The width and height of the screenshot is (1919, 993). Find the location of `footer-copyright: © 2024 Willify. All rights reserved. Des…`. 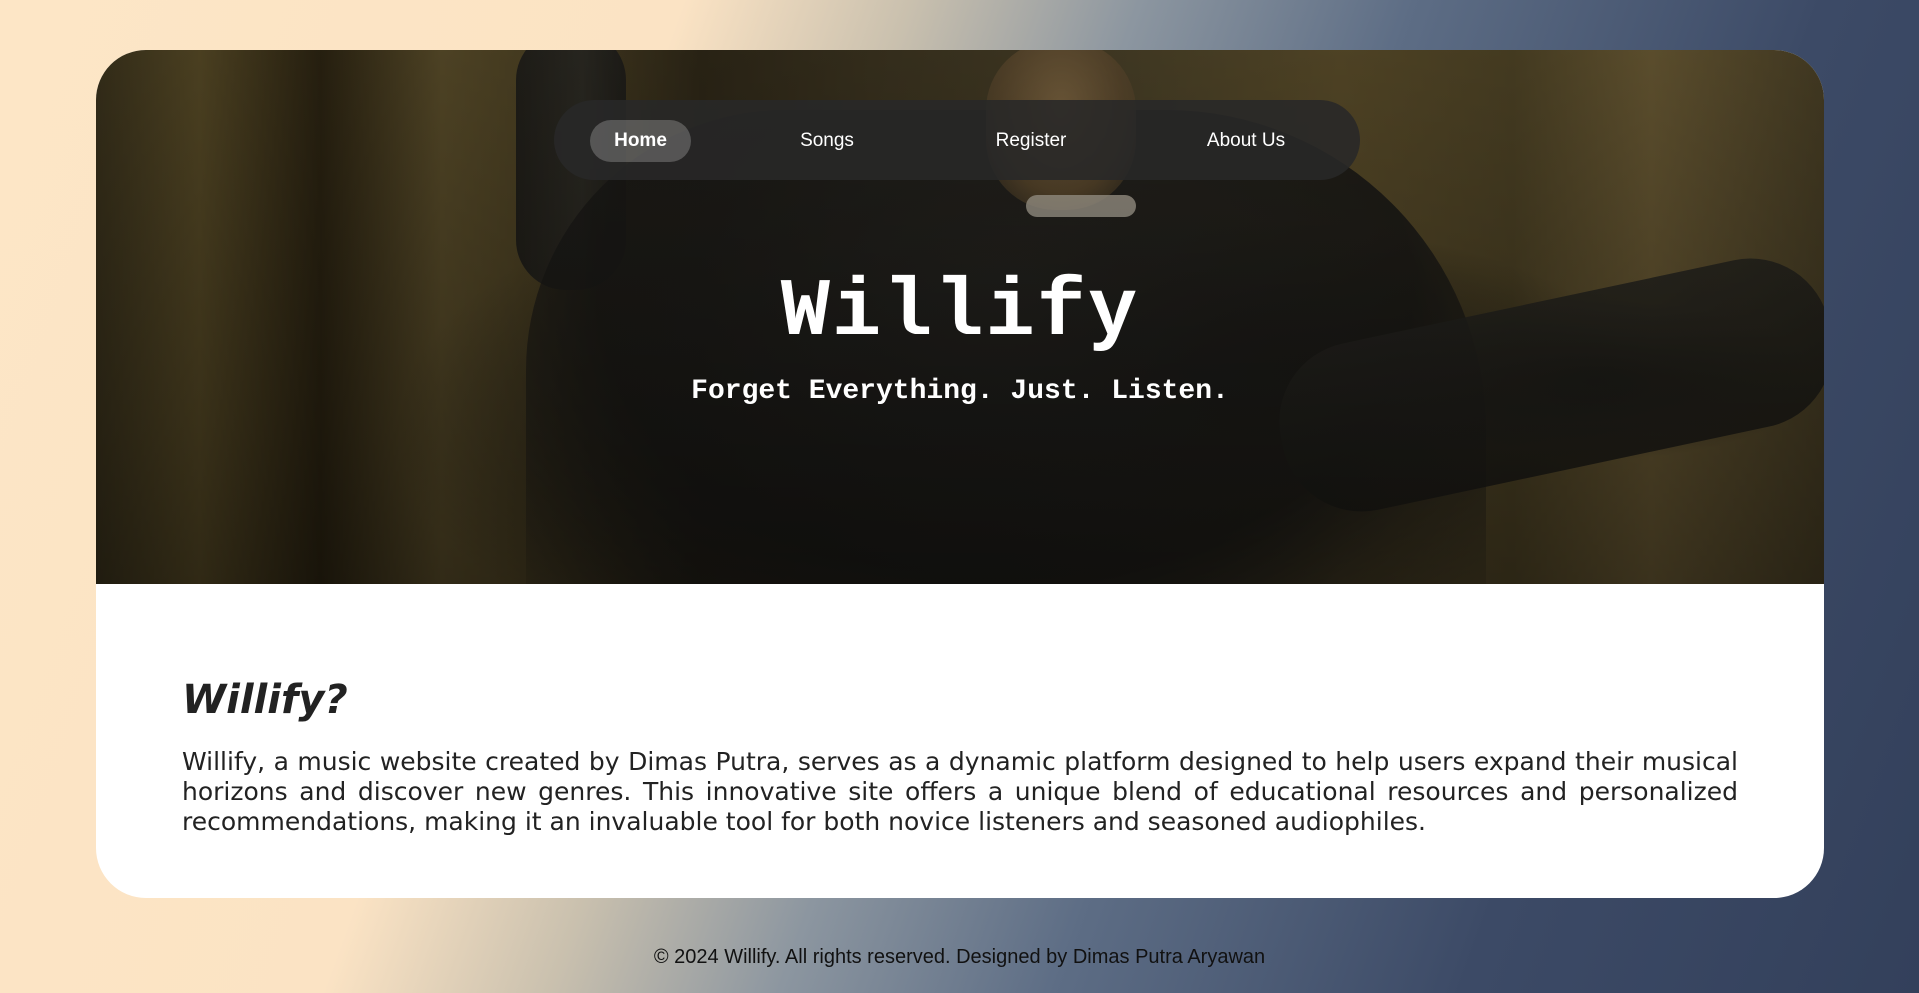

footer-copyright: © 2024 Willify. All rights reserved. Des… is located at coordinates (959, 957).